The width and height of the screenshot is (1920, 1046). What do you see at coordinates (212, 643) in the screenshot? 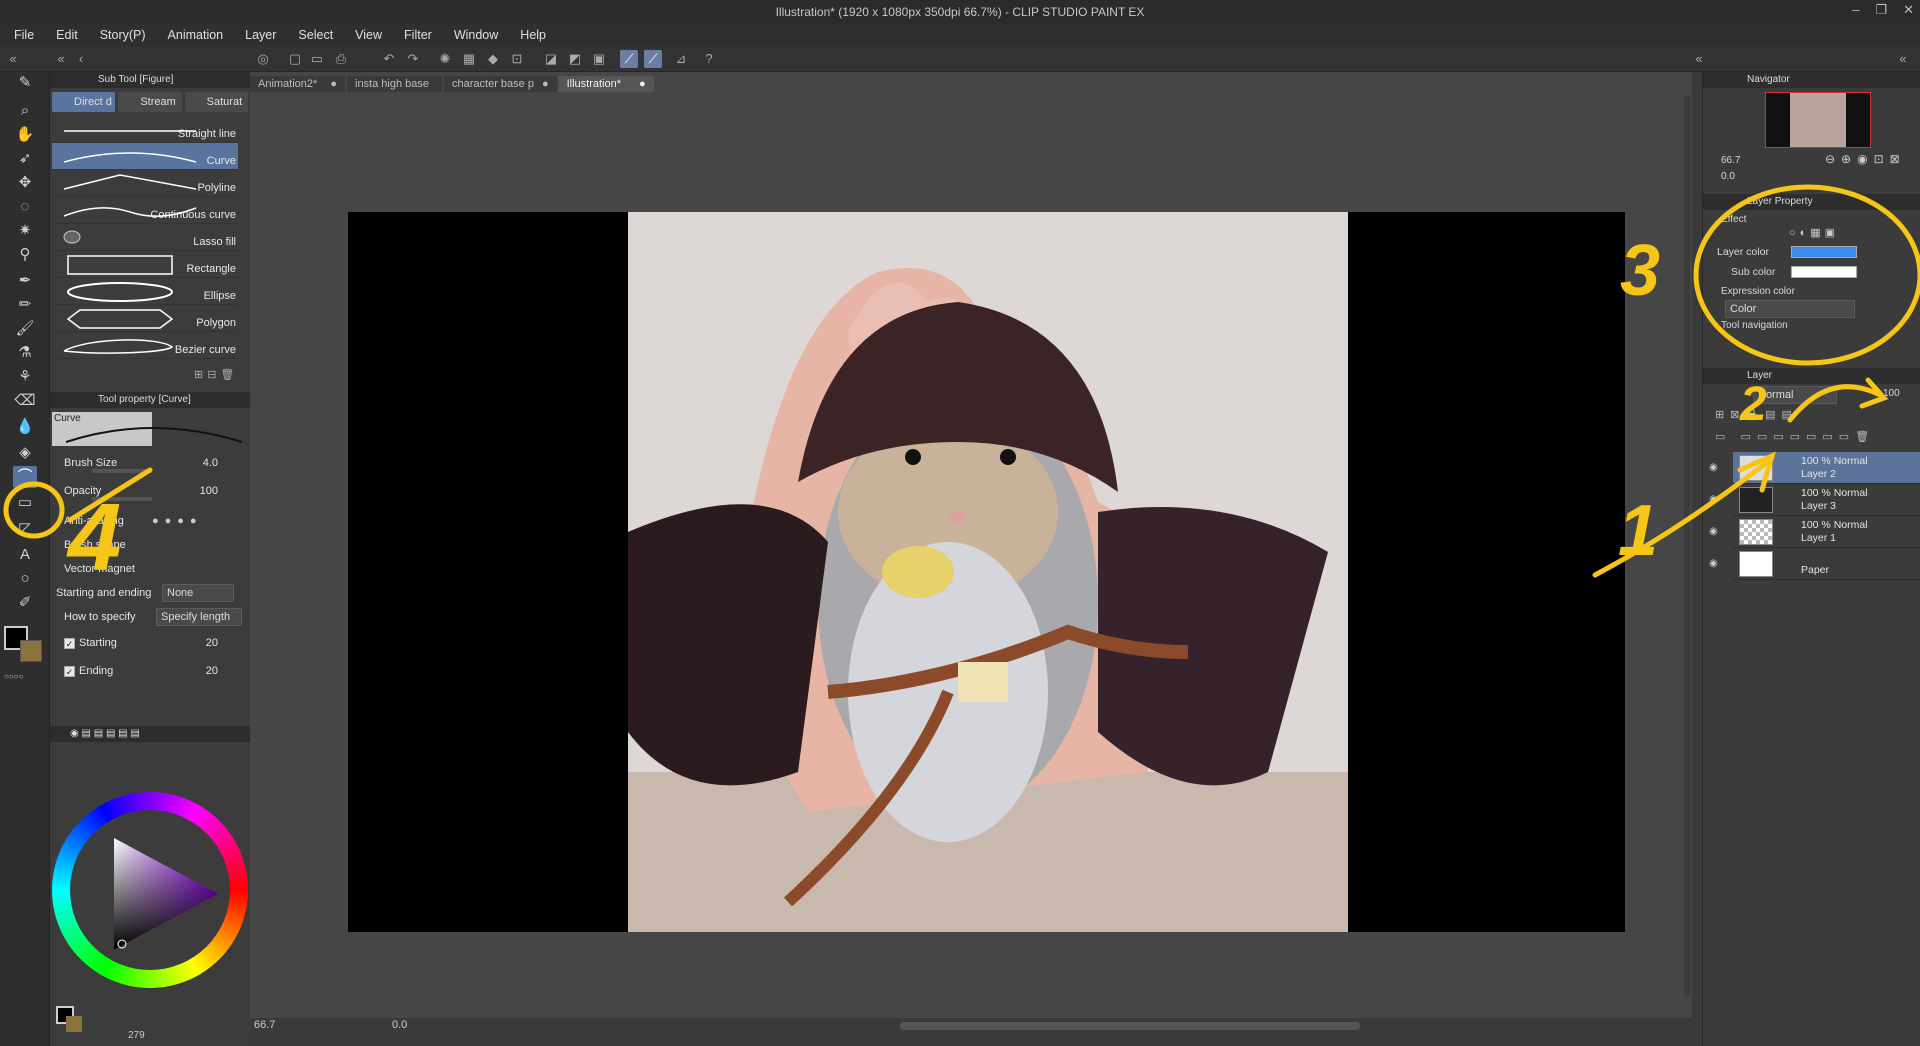
I see `starting-value: 20` at bounding box center [212, 643].